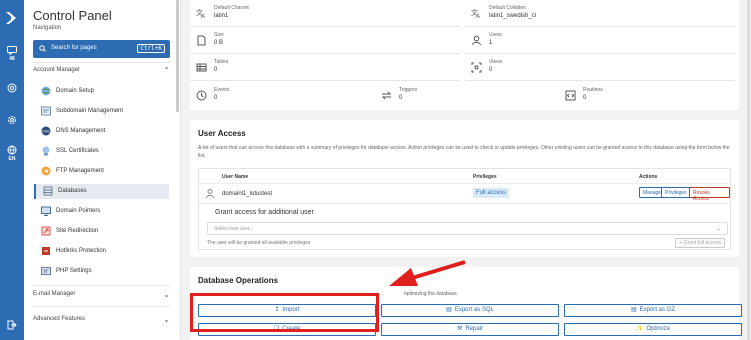  I want to click on table-row-user-name: domainl1_lotustest, so click(247, 194).